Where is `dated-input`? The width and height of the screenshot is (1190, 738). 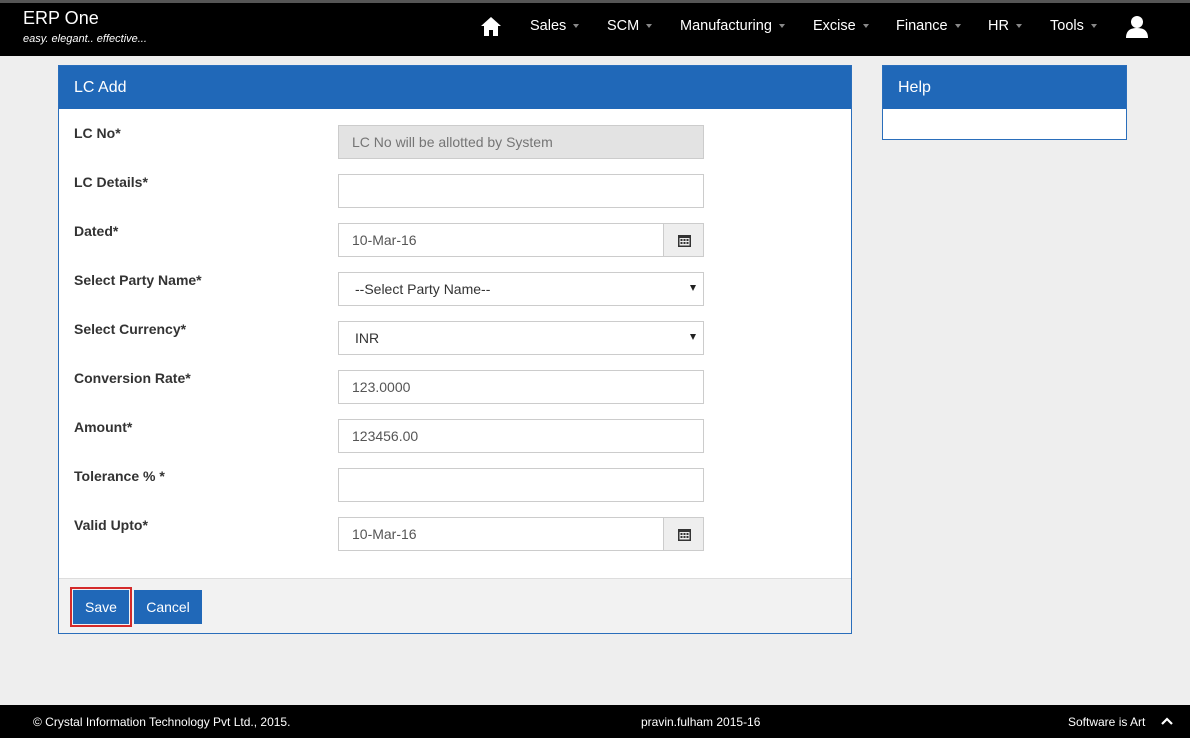
dated-input is located at coordinates (501, 240).